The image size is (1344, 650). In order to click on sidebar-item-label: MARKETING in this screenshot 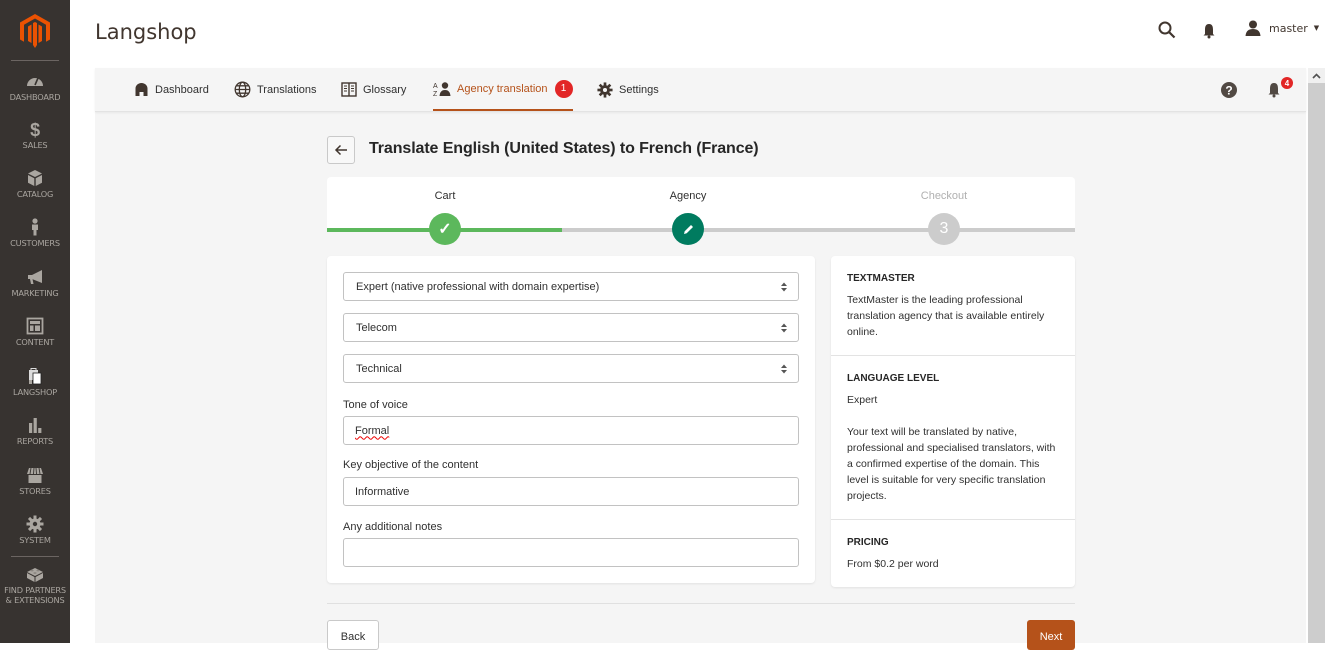, I will do `click(35, 293)`.